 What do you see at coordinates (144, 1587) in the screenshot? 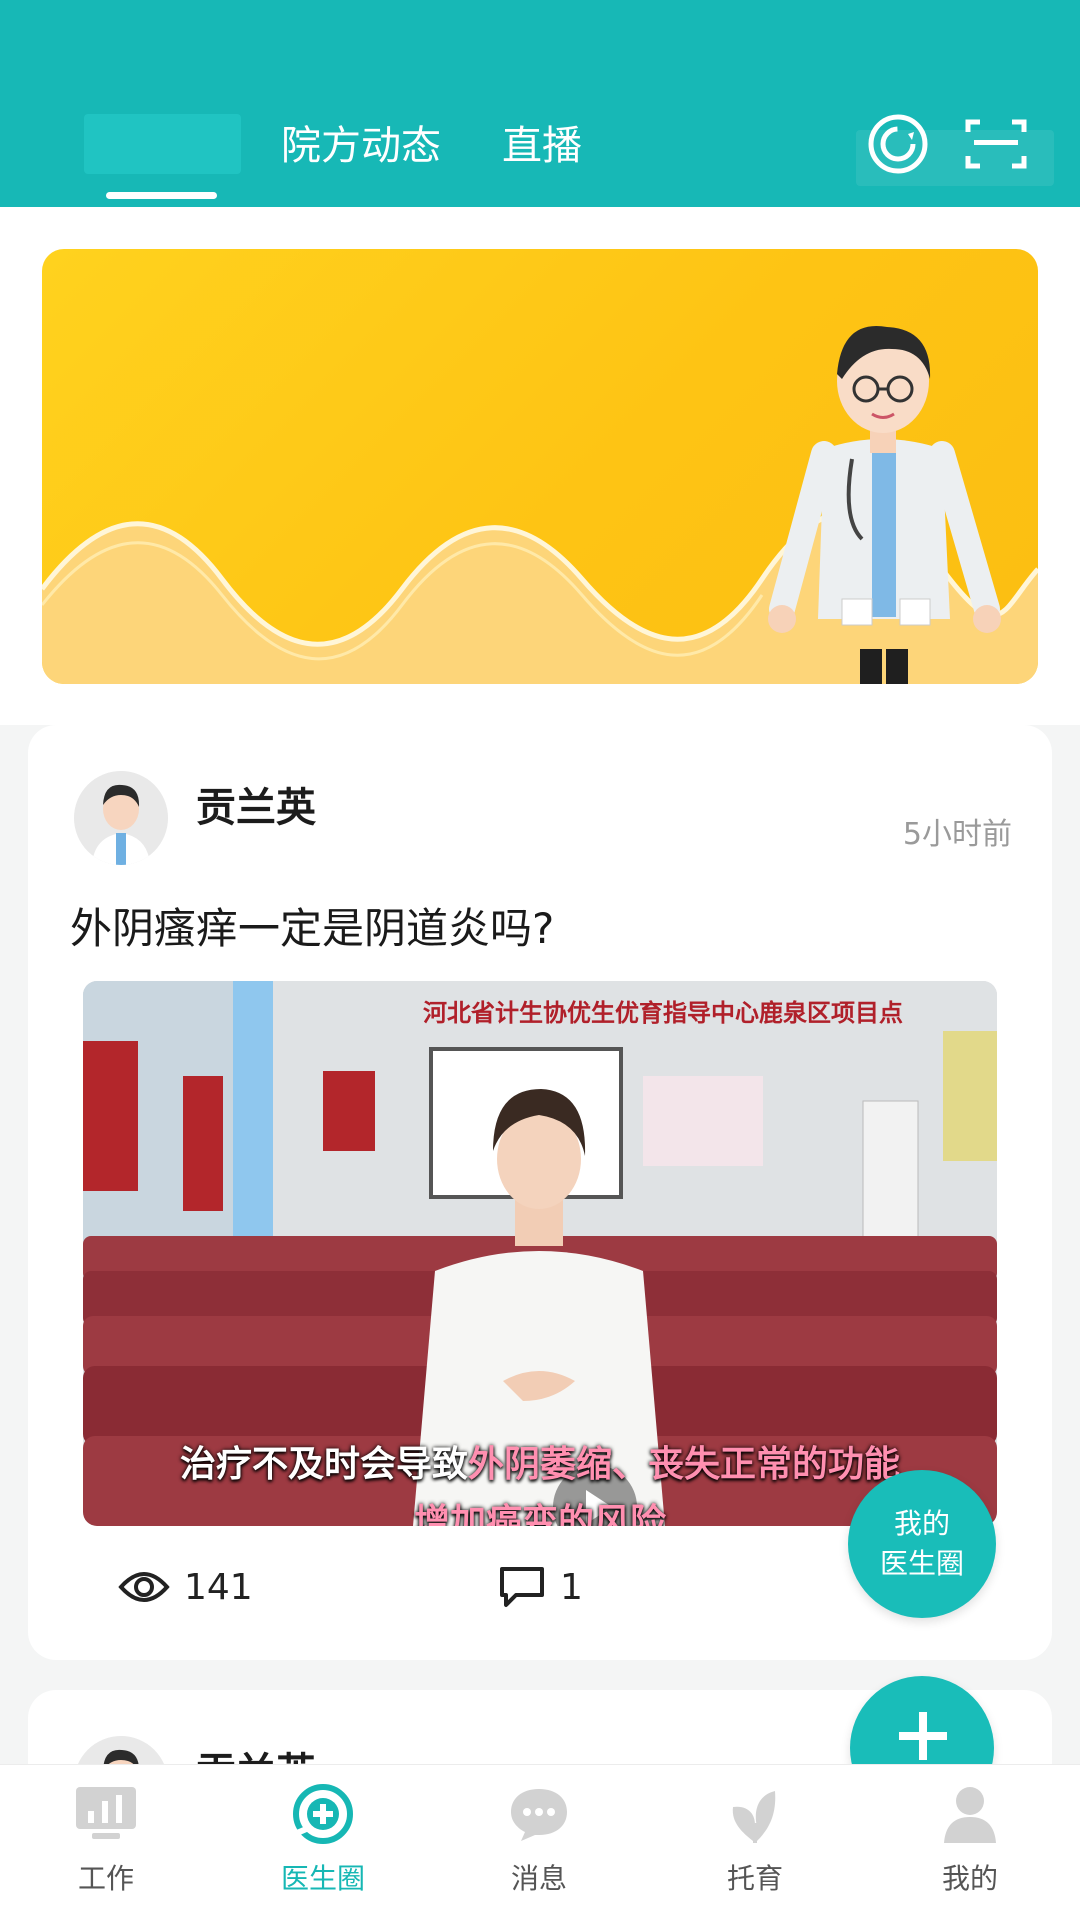
I see `eye-icon` at bounding box center [144, 1587].